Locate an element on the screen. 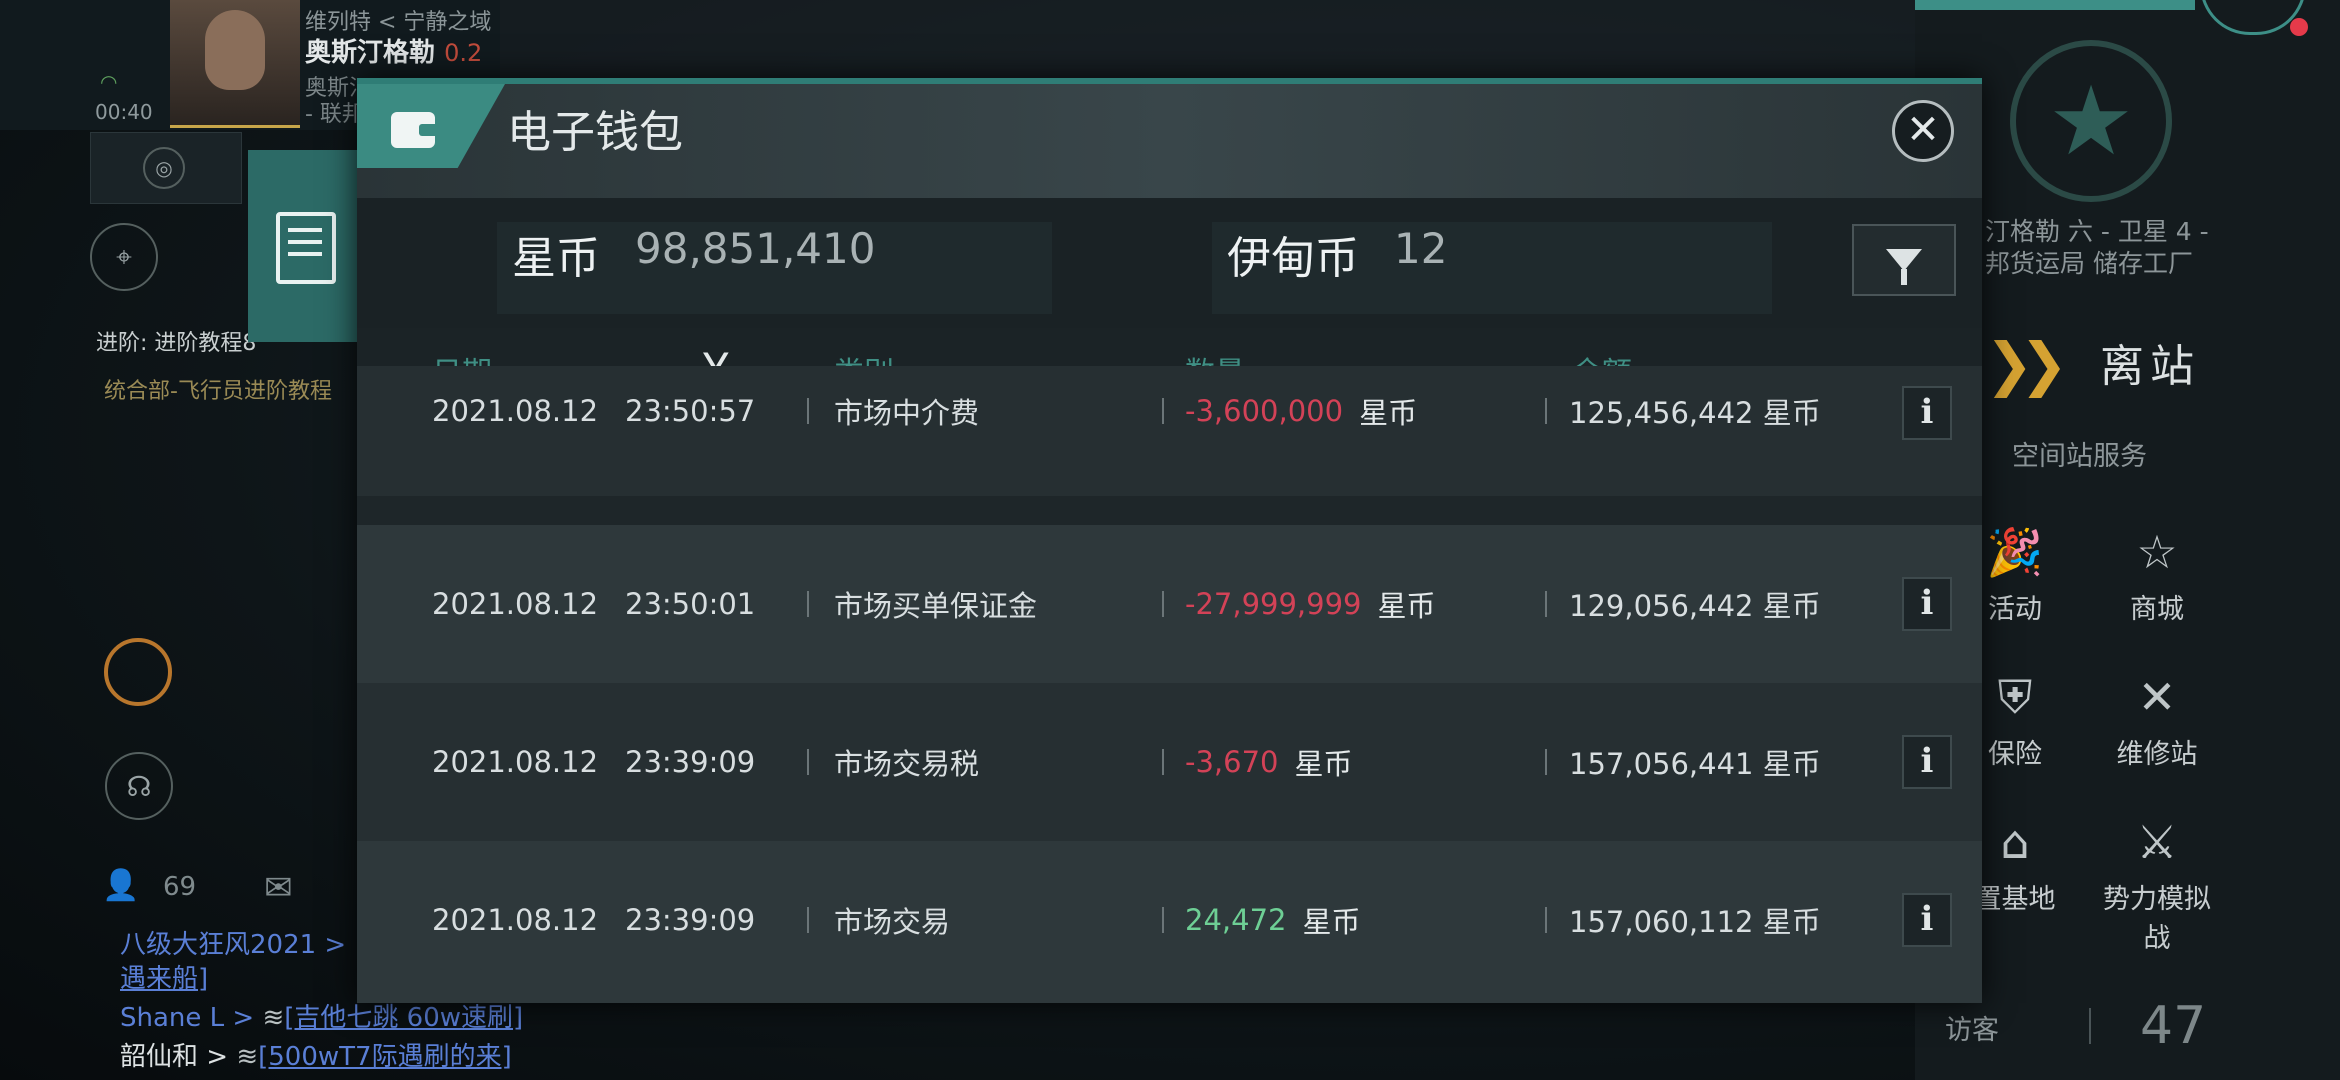  mail-icon: ✉ is located at coordinates (278, 888).